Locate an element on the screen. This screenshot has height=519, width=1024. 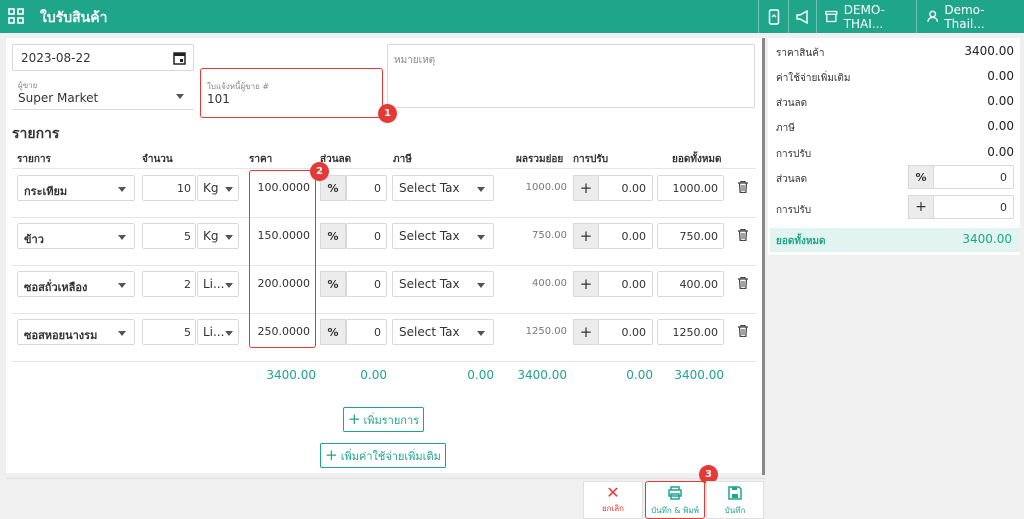
save-button: บันทึก is located at coordinates (735, 500).